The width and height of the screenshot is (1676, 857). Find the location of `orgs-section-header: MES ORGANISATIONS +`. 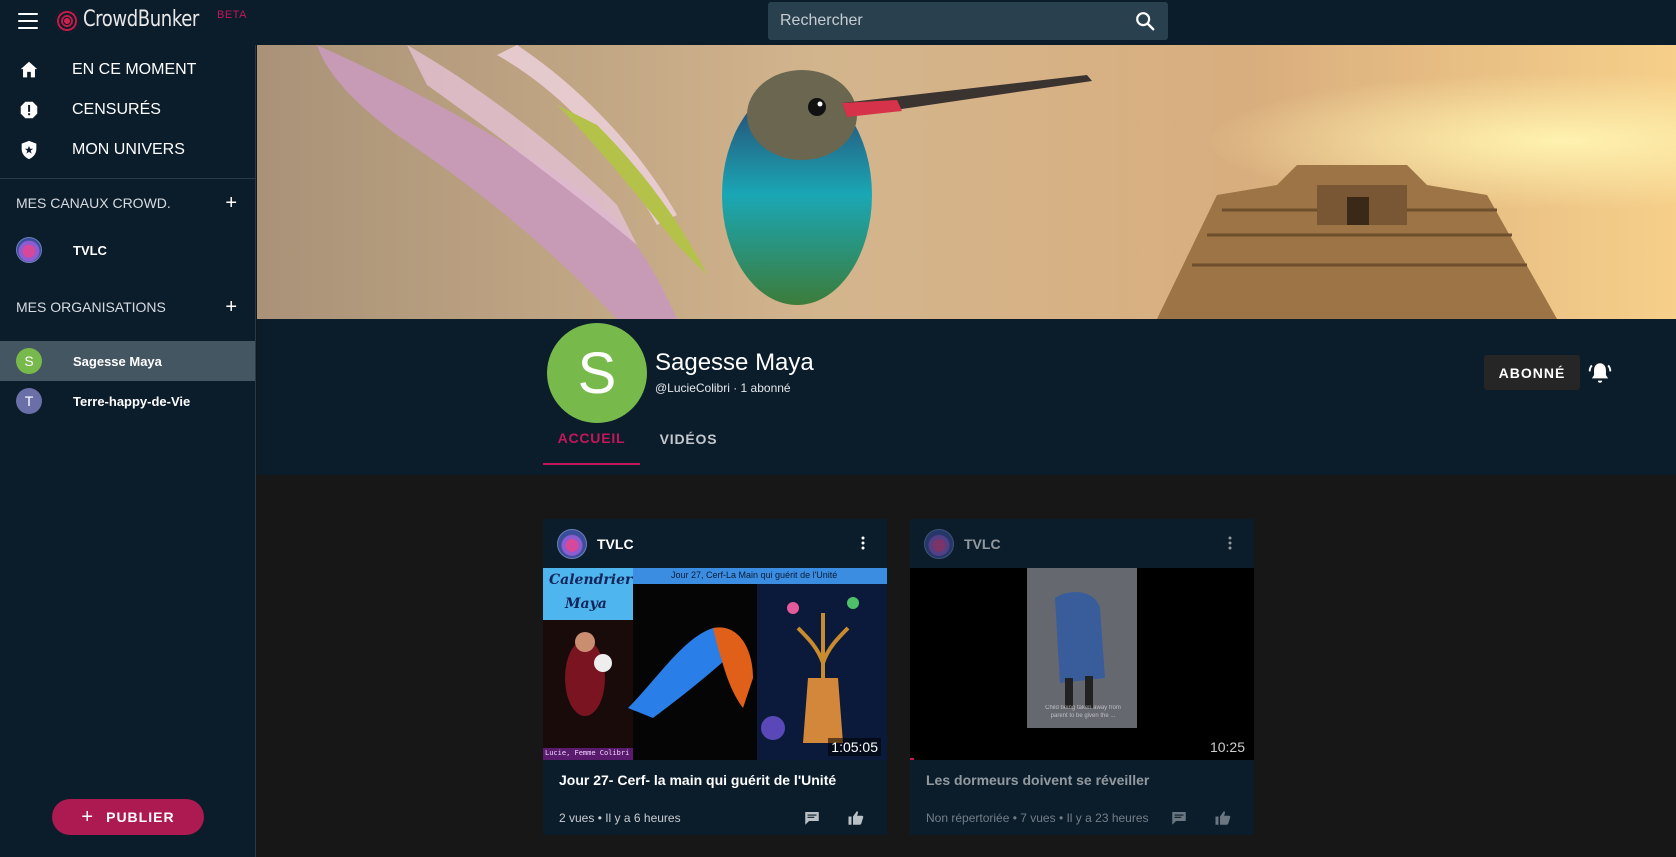

orgs-section-header: MES ORGANISATIONS + is located at coordinates (127, 307).